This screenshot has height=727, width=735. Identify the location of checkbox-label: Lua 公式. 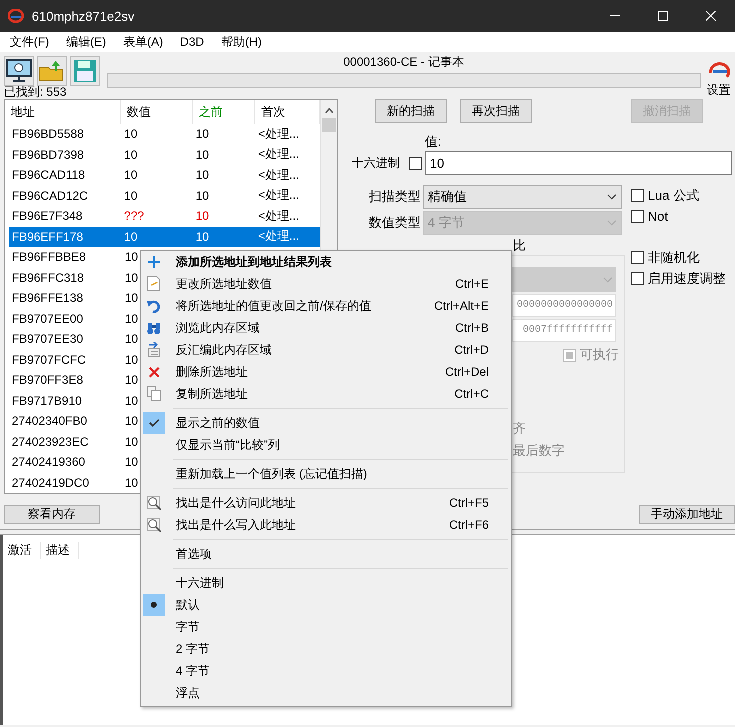
(674, 195).